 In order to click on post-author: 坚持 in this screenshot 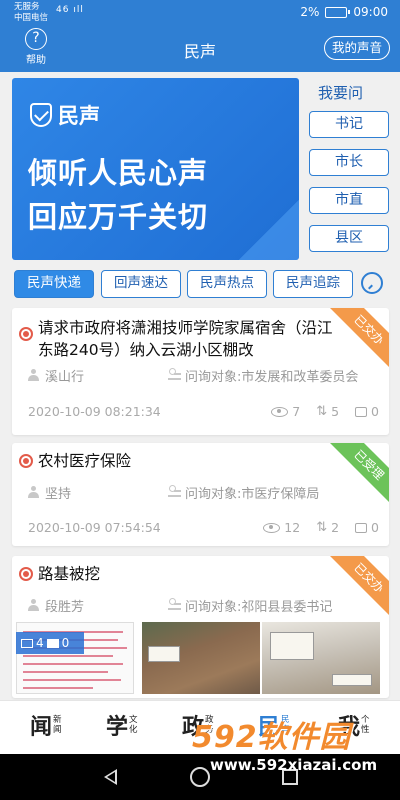, I will do `click(58, 494)`.